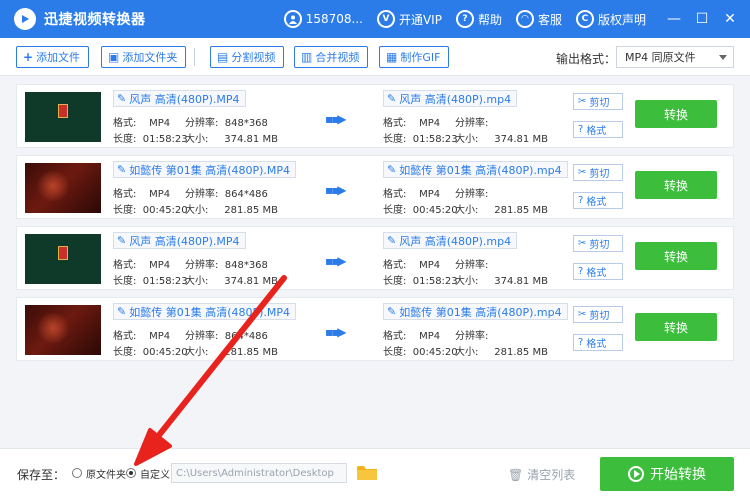 Image resolution: width=750 pixels, height=498 pixels. What do you see at coordinates (409, 19) in the screenshot?
I see `vip-button: V 开通VIP` at bounding box center [409, 19].